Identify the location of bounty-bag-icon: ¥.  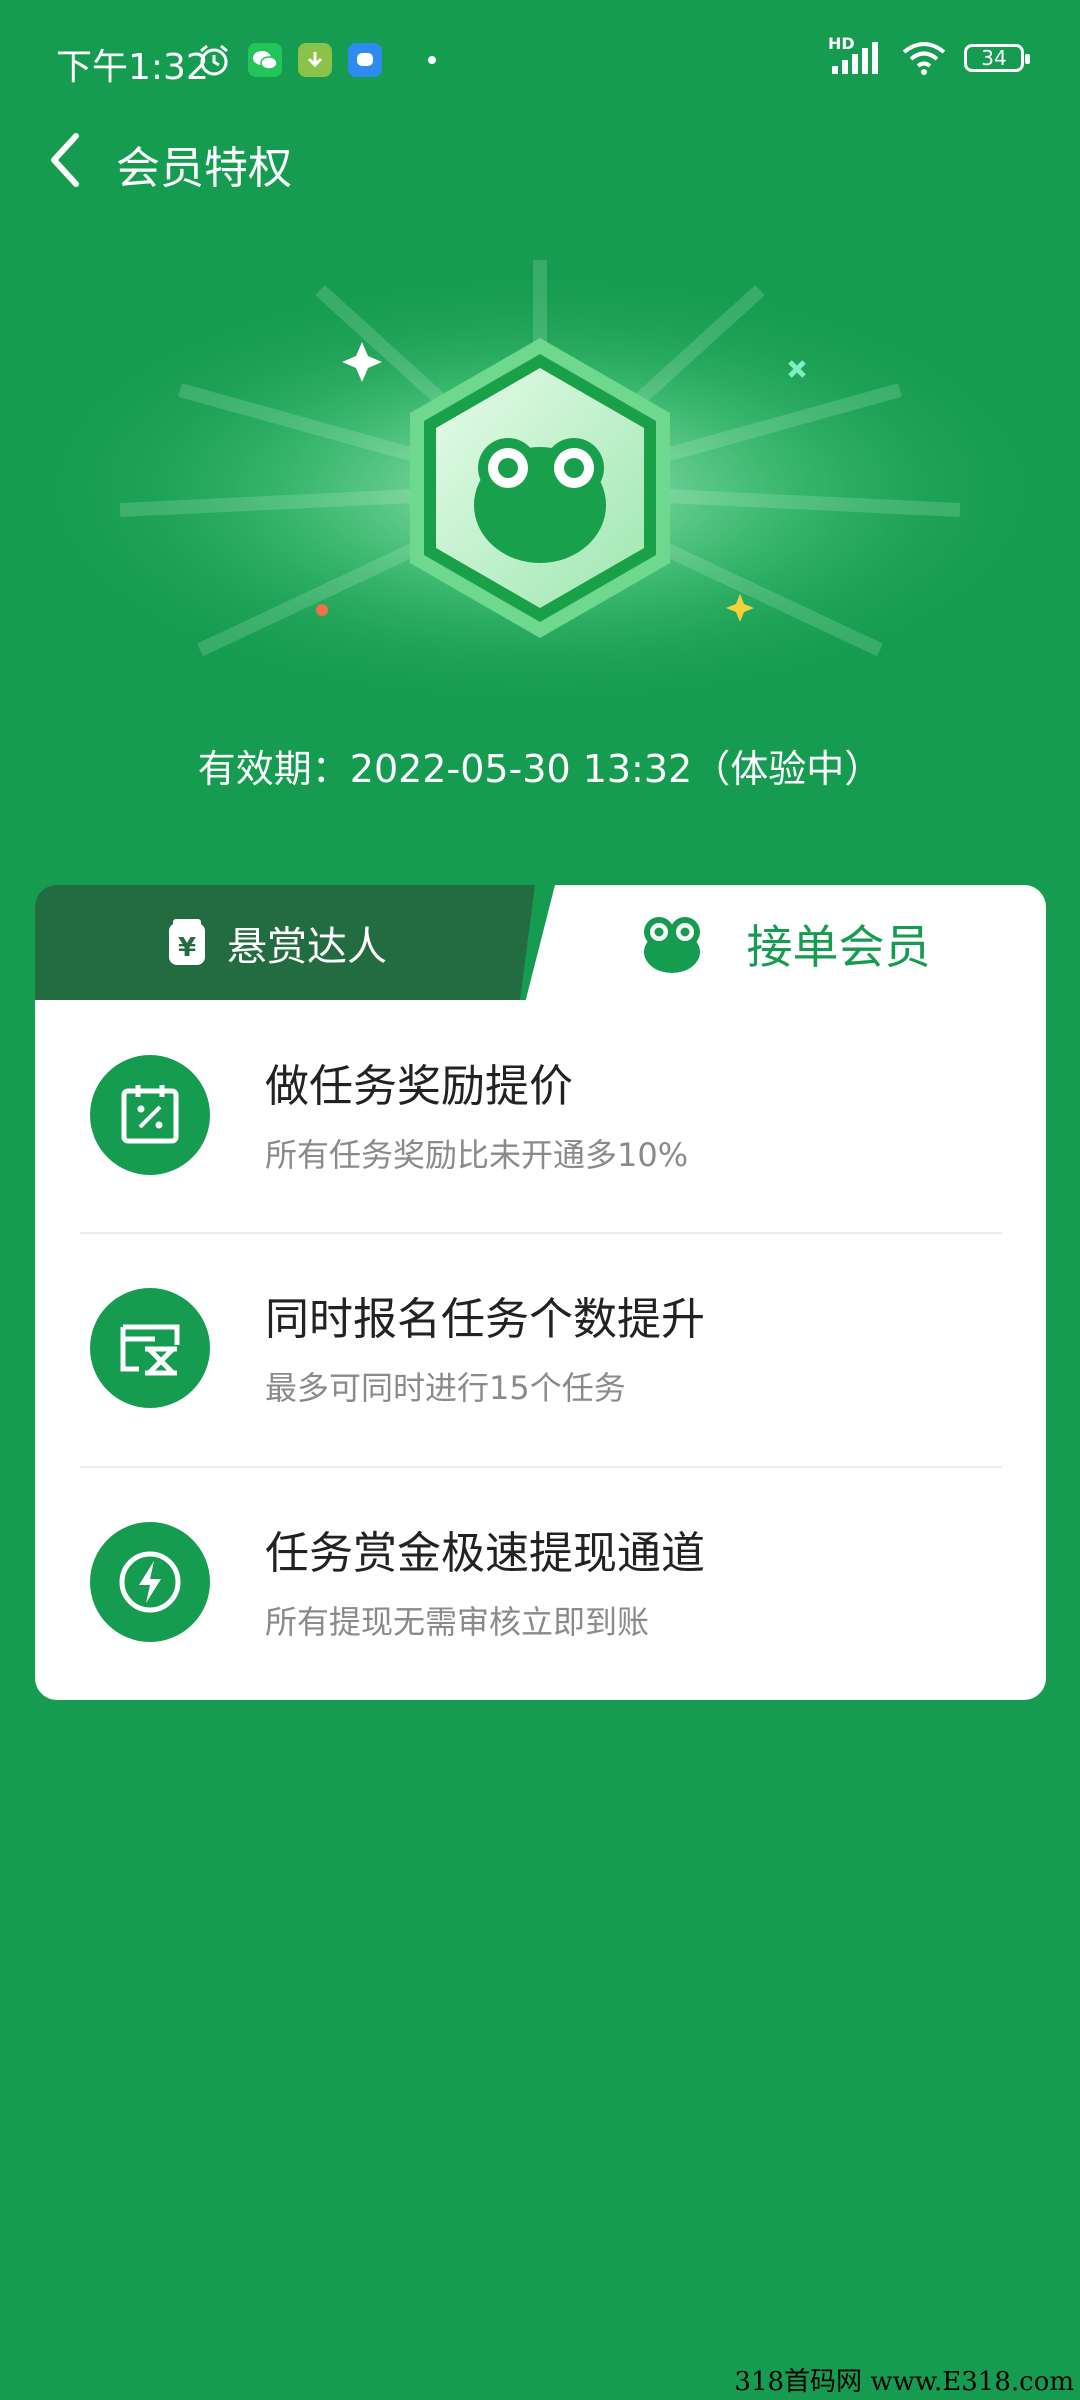
(187, 941).